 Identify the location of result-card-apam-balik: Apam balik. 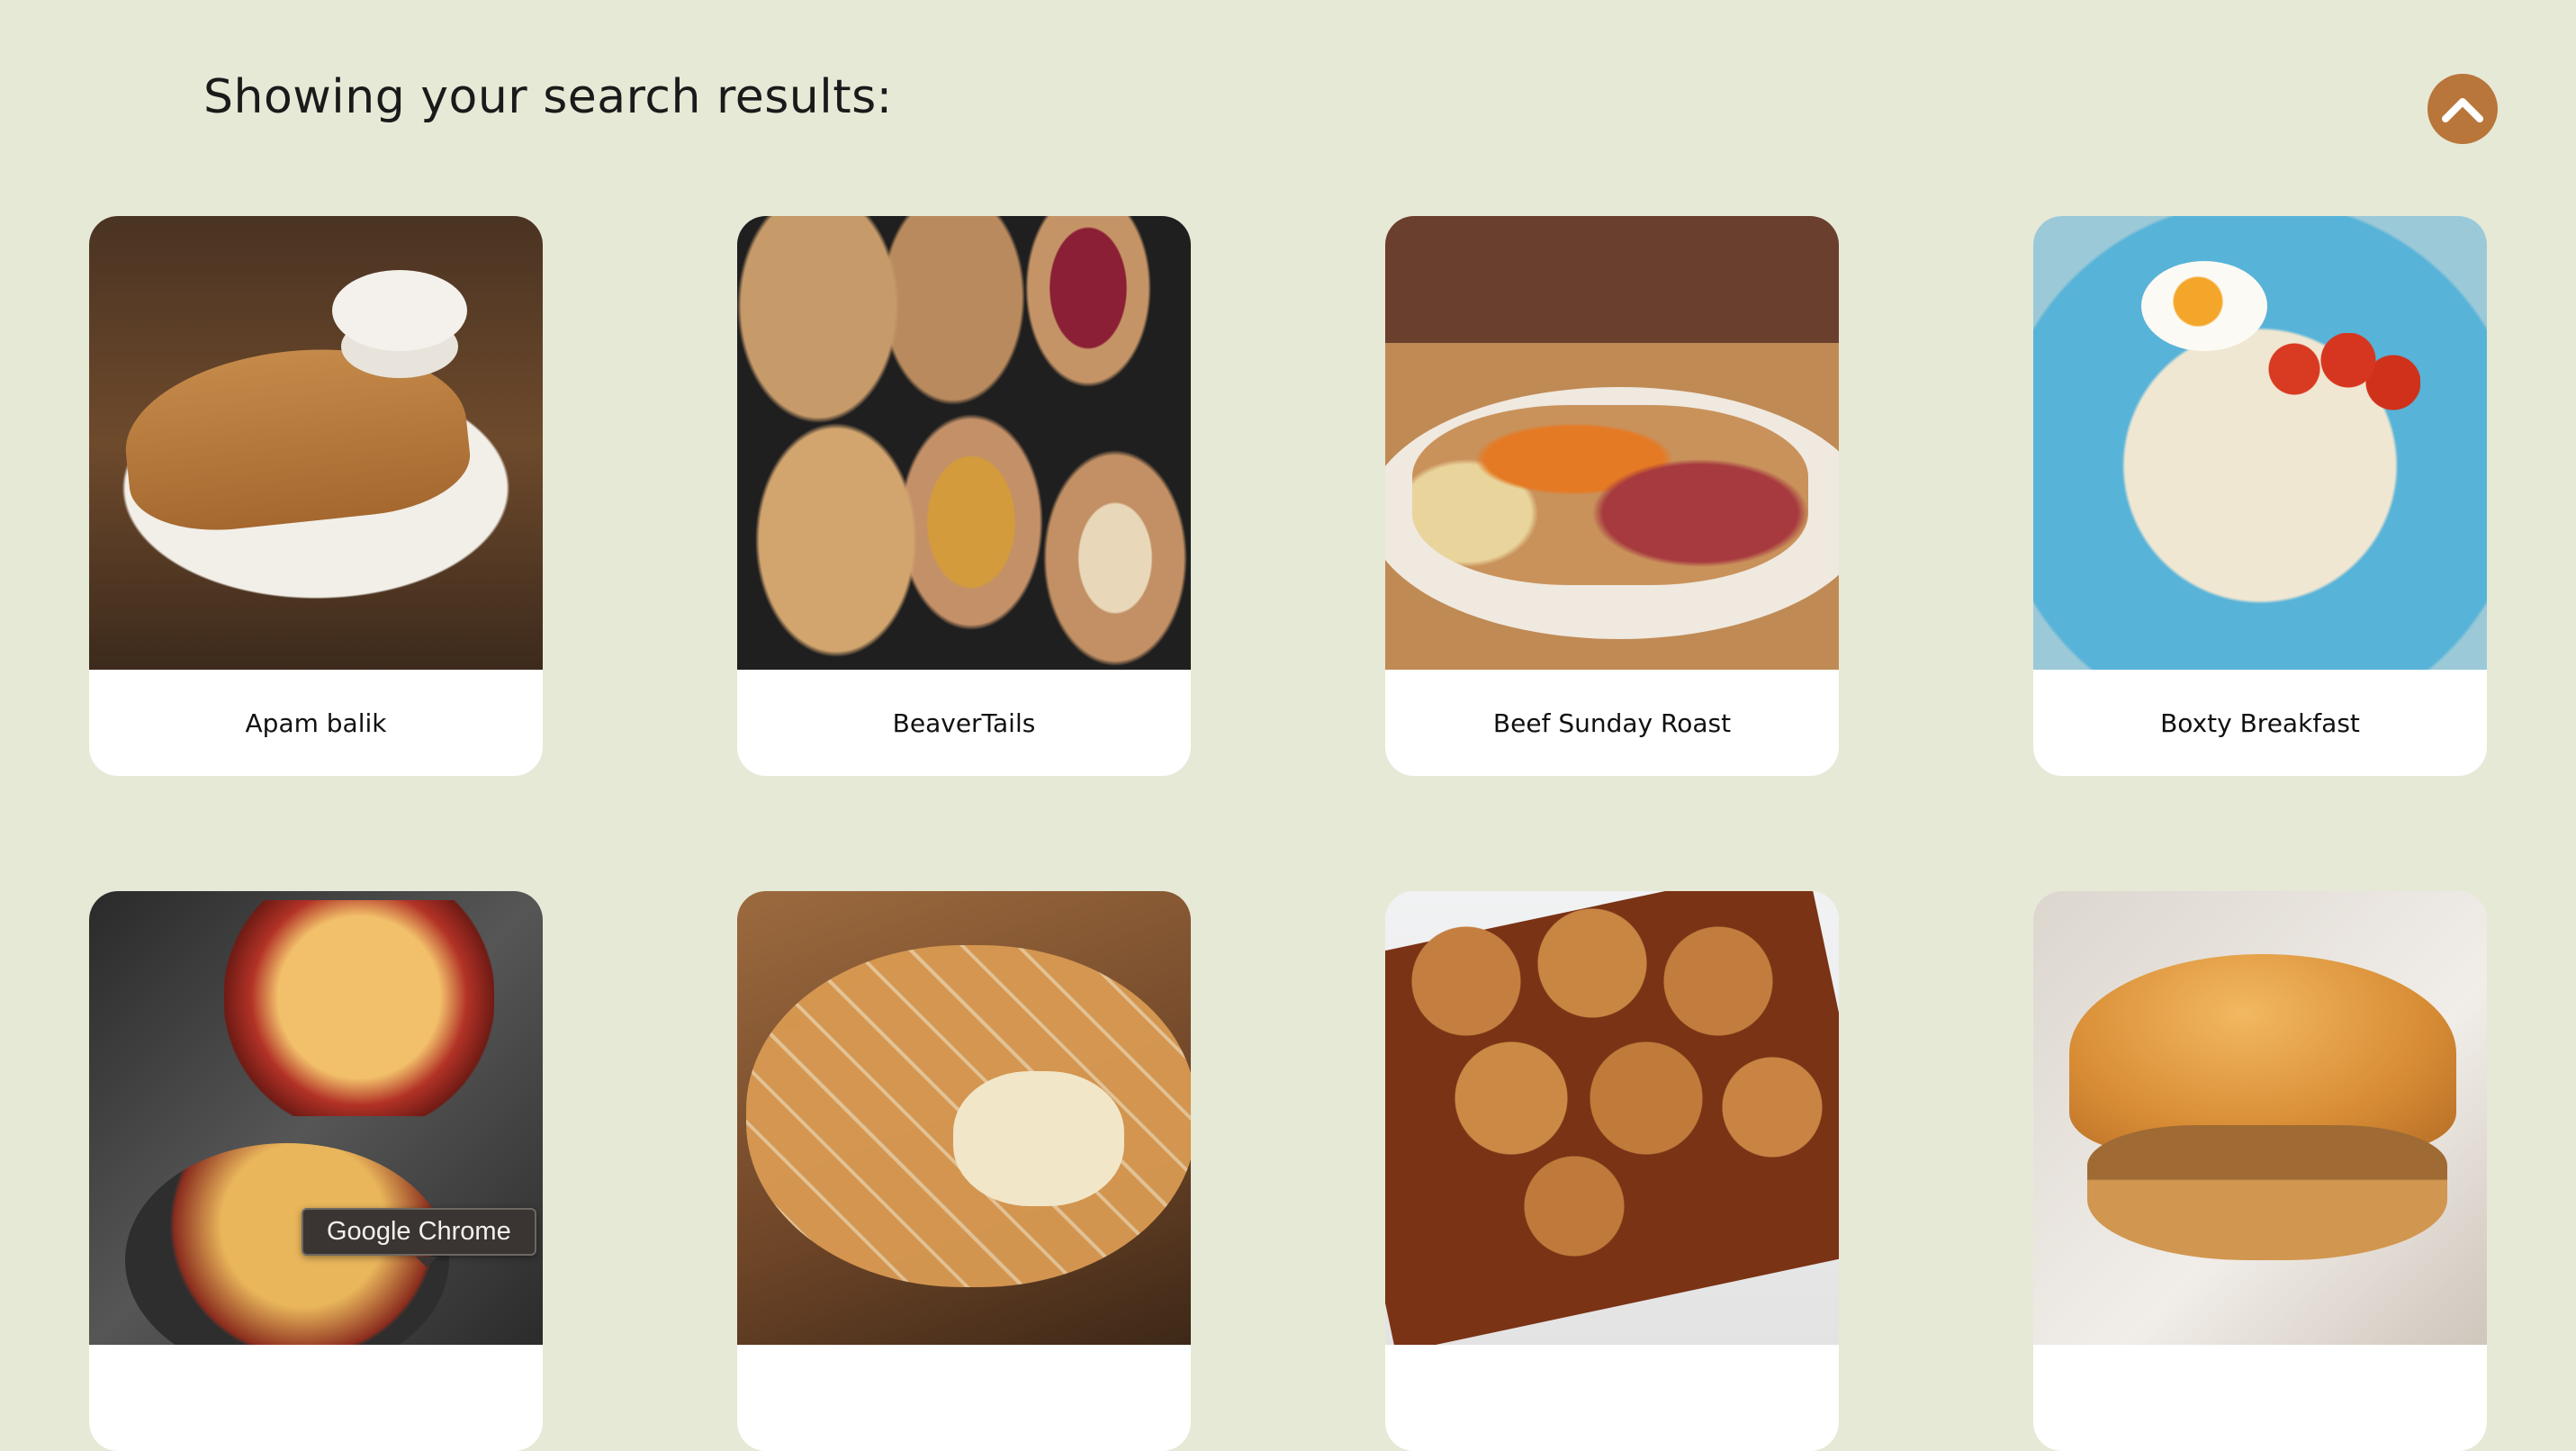
(316, 496).